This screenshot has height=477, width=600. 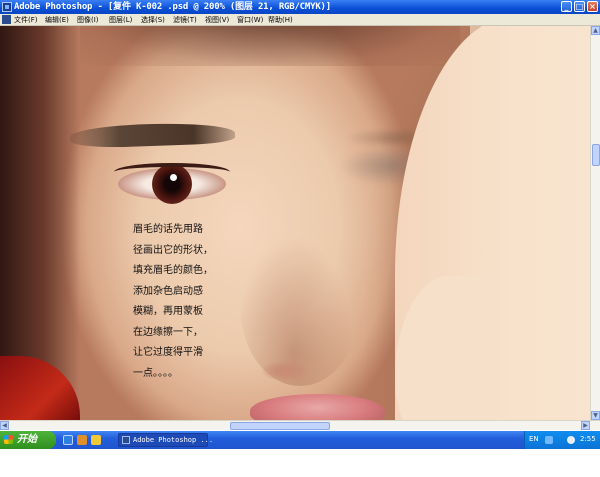 What do you see at coordinates (153, 20) in the screenshot?
I see `menu-select: 选择(S)` at bounding box center [153, 20].